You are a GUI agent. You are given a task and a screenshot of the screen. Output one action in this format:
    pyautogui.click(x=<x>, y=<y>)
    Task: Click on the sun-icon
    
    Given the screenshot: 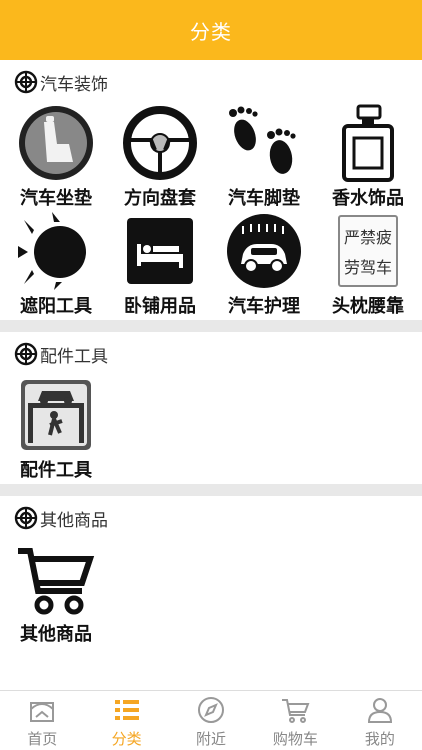 What is the action you would take?
    pyautogui.click(x=52, y=251)
    